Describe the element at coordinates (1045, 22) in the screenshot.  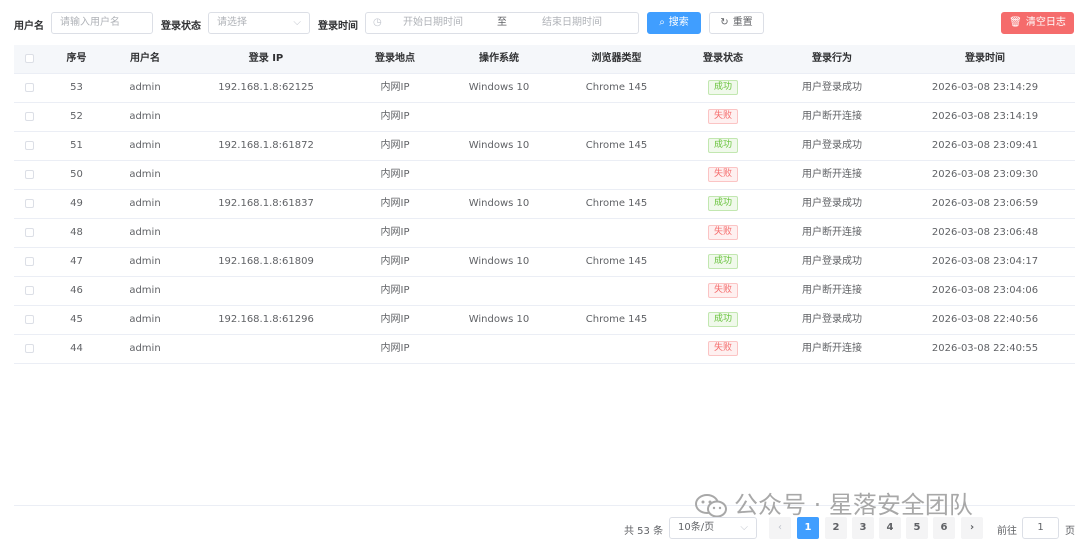
I see `clear-log-button-label: 清空日志` at that location.